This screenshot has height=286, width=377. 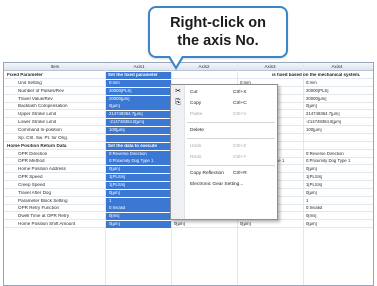 I want to click on menu-item-copy-reflection: Copy Reflection Ctrl+R, so click(x=224, y=173).